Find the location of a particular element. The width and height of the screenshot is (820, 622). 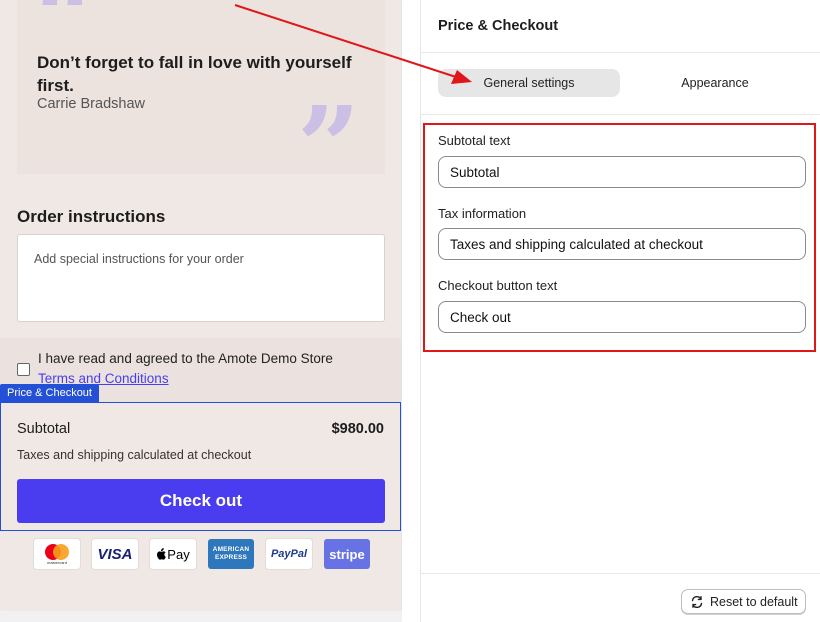

apple-pay-icon: Pay is located at coordinates (173, 554).